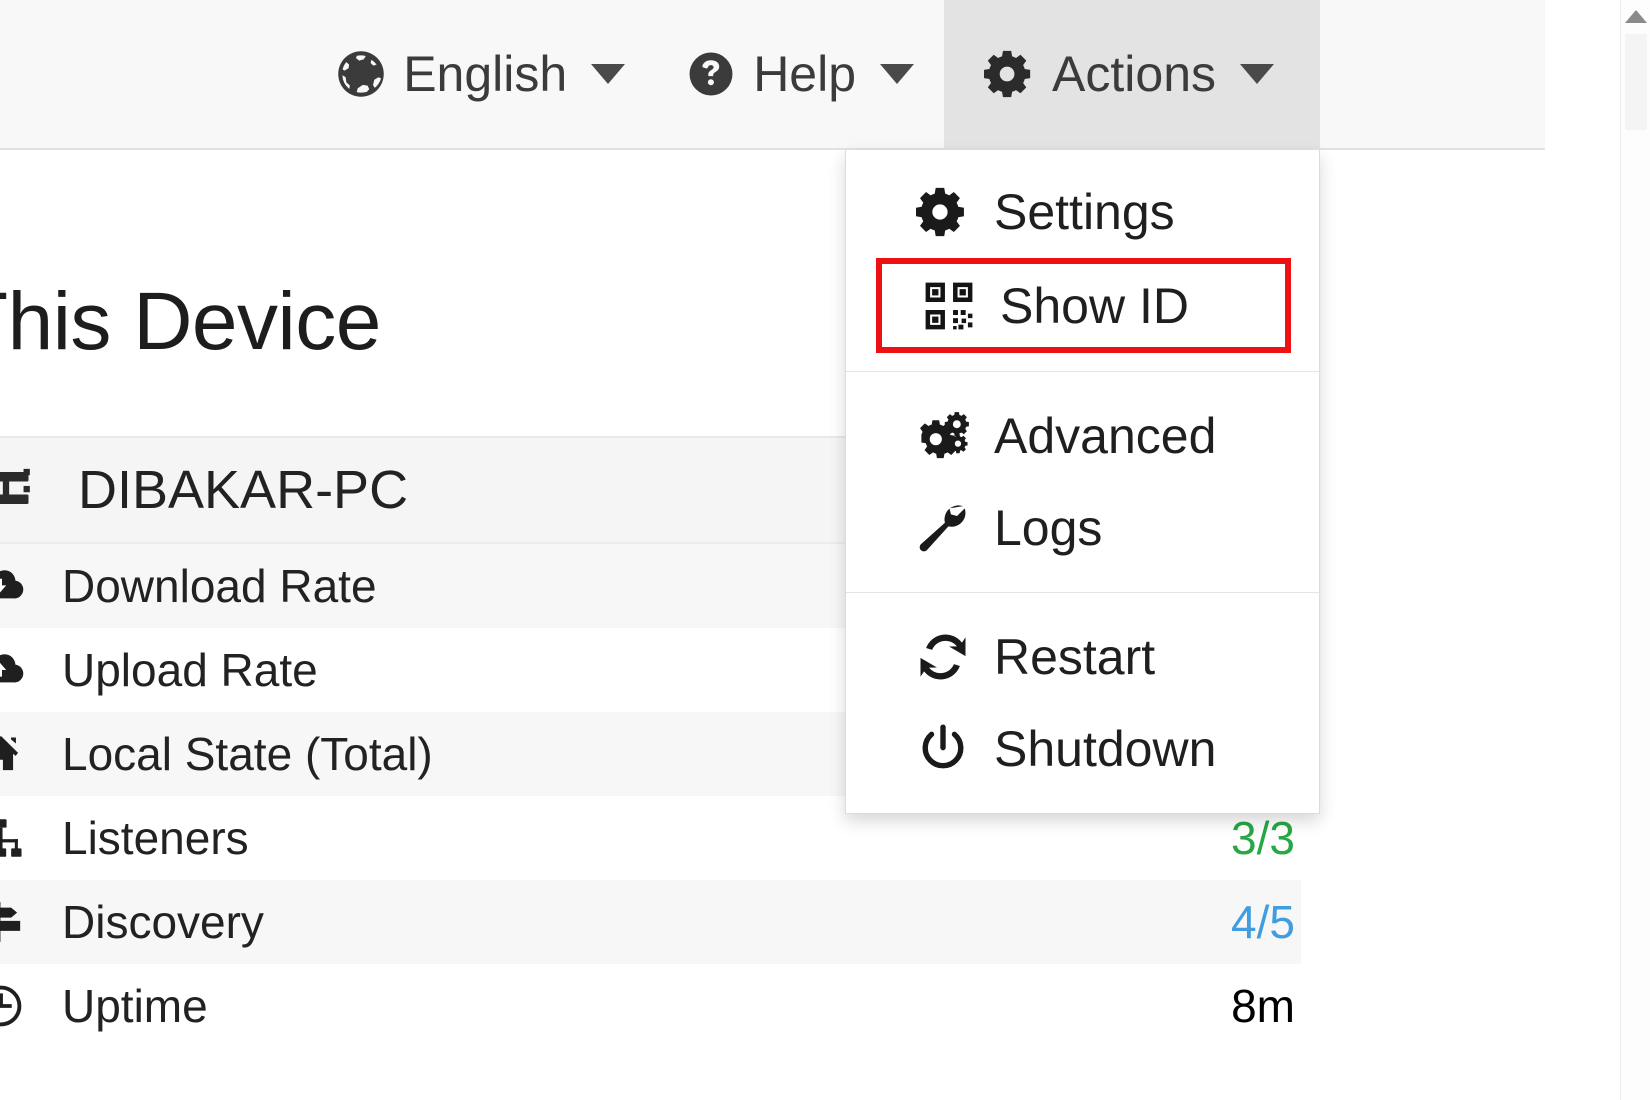 Image resolution: width=1650 pixels, height=1100 pixels. I want to click on navbar-items: English Help Actions, so click(812, 74).